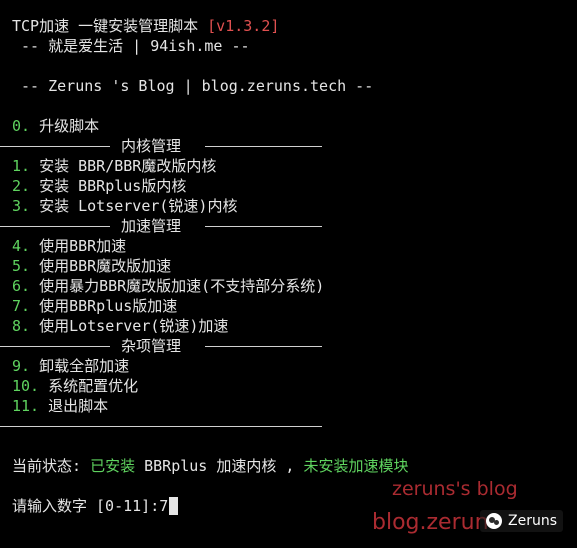 Image resolution: width=577 pixels, height=548 pixels. Describe the element at coordinates (292, 386) in the screenshot. I see `menu-item: 10. 系统配置优化` at that location.